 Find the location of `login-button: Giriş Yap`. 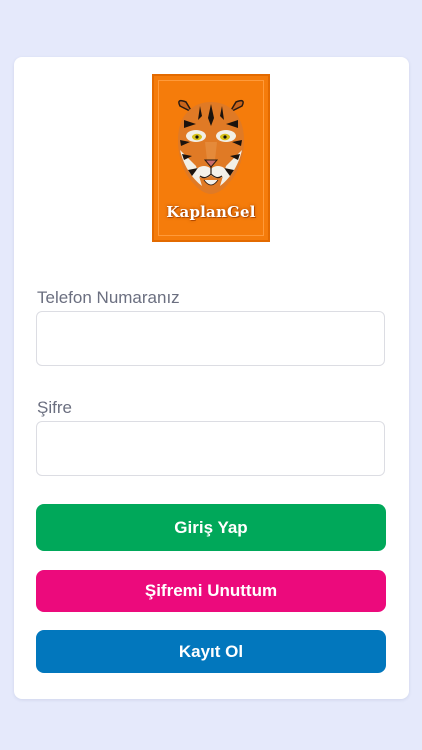

login-button: Giriş Yap is located at coordinates (211, 527).